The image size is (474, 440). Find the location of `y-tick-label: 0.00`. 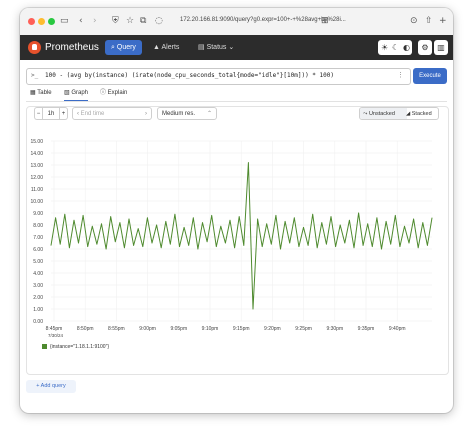

y-tick-label: 0.00 is located at coordinates (38, 322).